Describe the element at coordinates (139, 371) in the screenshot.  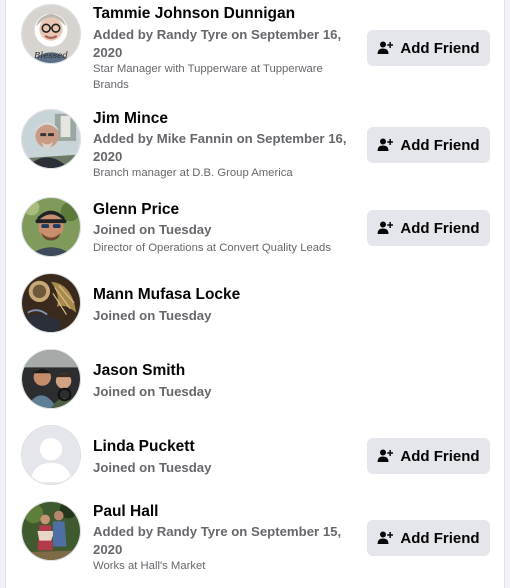
I see `member-name: Jason Smith` at that location.